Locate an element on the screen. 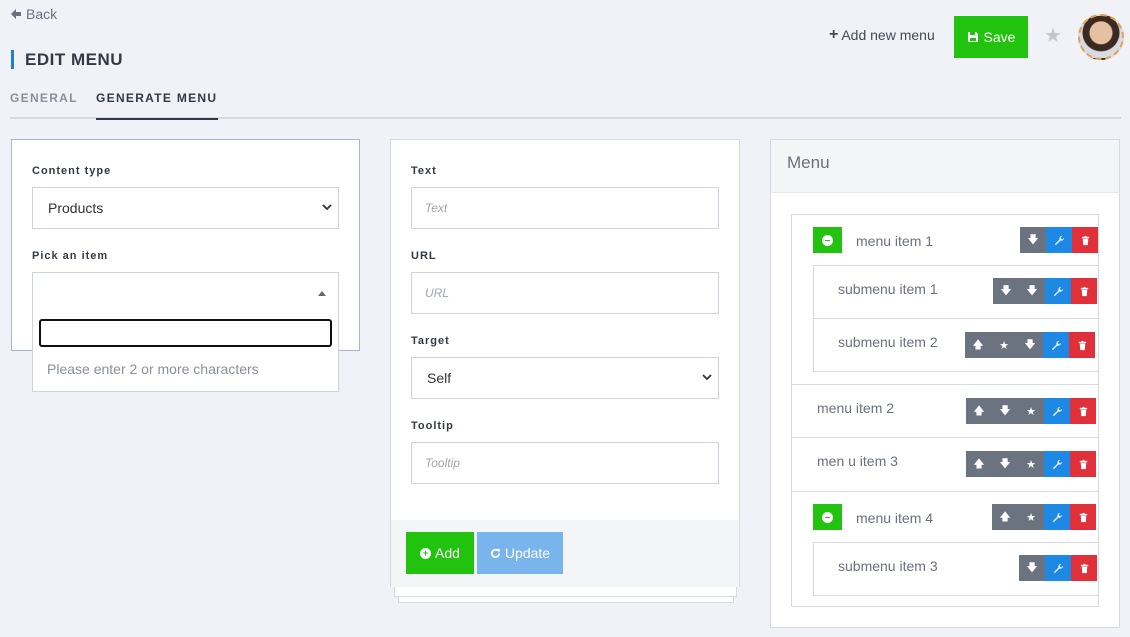 The image size is (1130, 637). save-button: Save is located at coordinates (991, 37).